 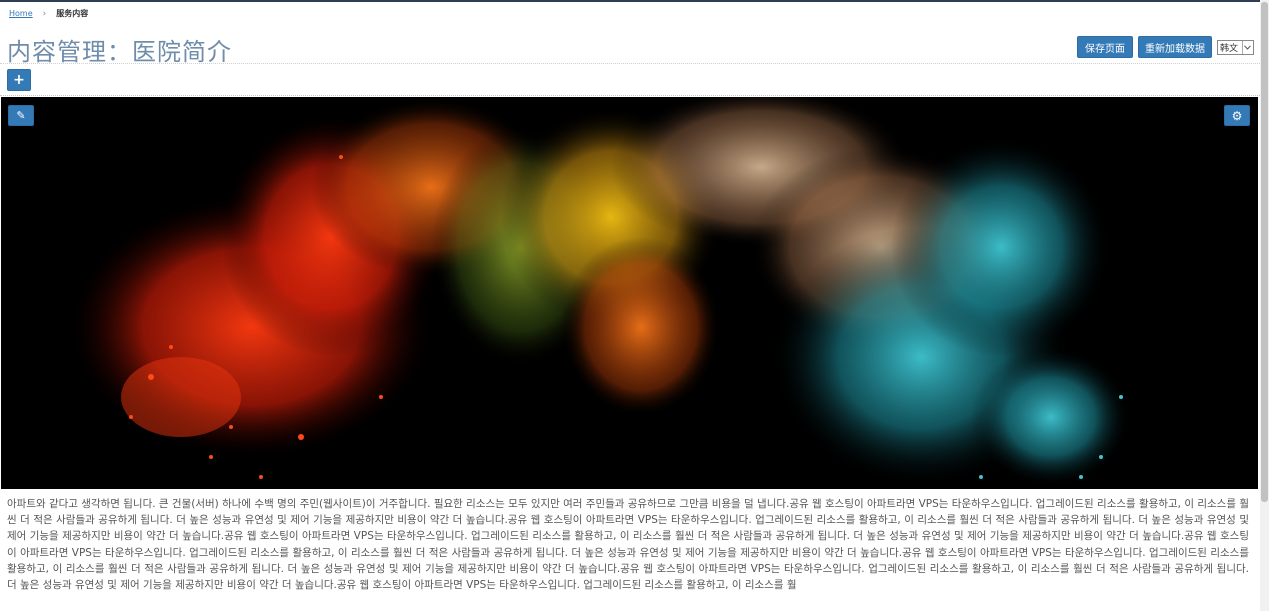 I want to click on page-header: 内容管理：医院简介 保存页面 重新加载数据 韩文, so click(x=630, y=46).